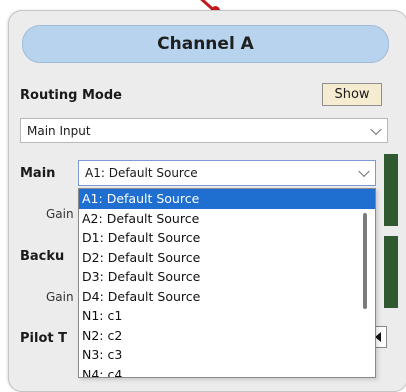 The height and width of the screenshot is (392, 406). What do you see at coordinates (141, 173) in the screenshot?
I see `main-source-value: A1: Default Source` at bounding box center [141, 173].